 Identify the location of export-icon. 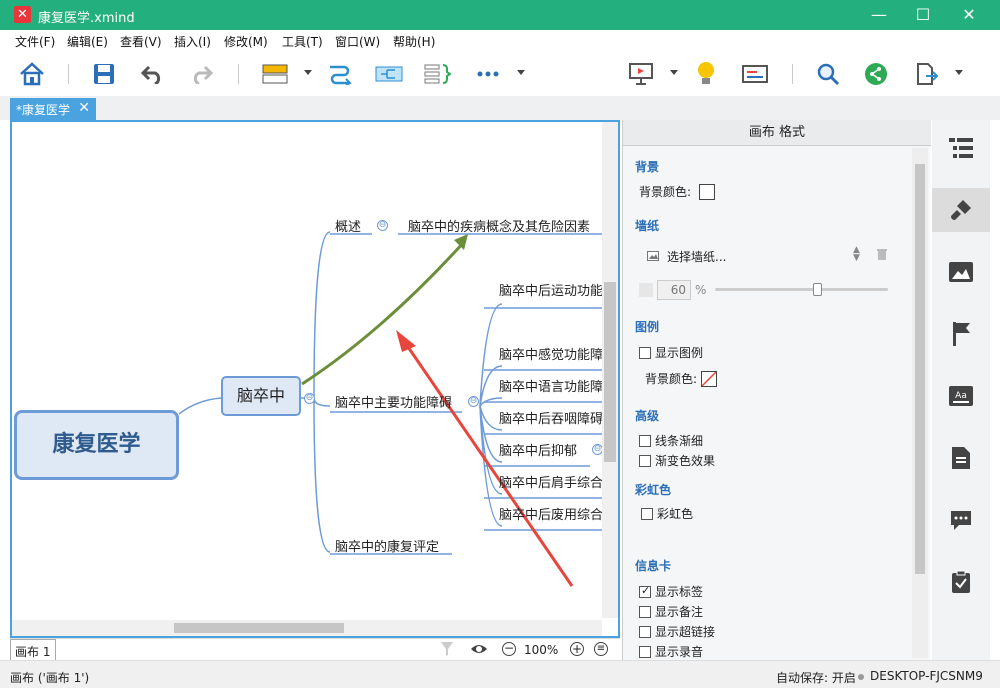
(926, 74).